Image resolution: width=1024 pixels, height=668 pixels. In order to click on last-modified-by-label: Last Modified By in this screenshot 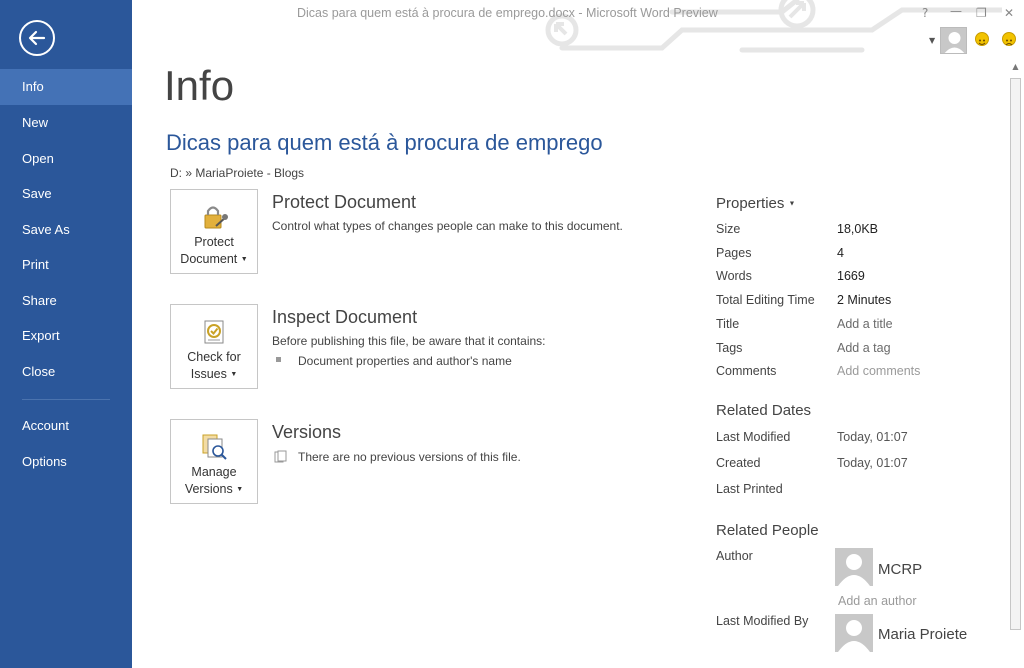, I will do `click(762, 621)`.